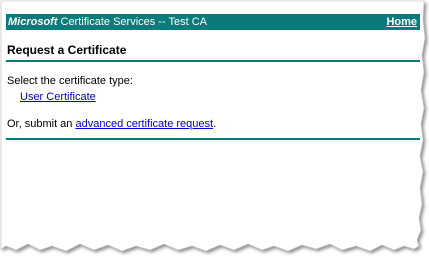  I want to click on title-divider, so click(213, 61).